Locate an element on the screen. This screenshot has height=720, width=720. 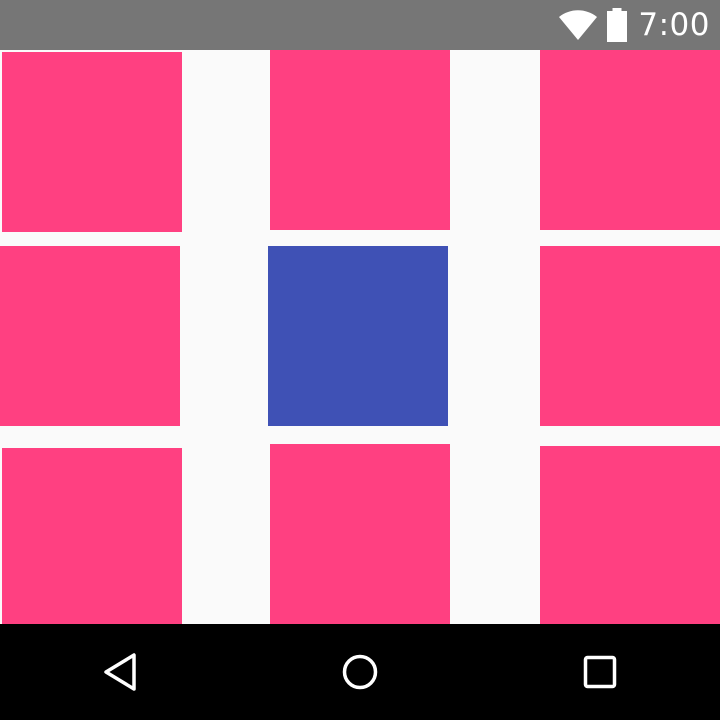
home-button is located at coordinates (360, 672).